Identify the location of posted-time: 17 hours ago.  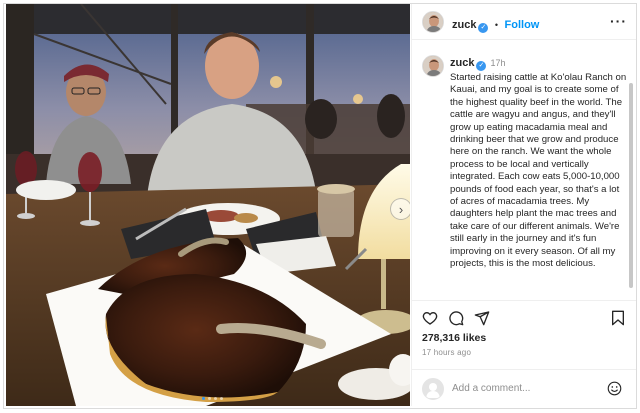
(447, 352).